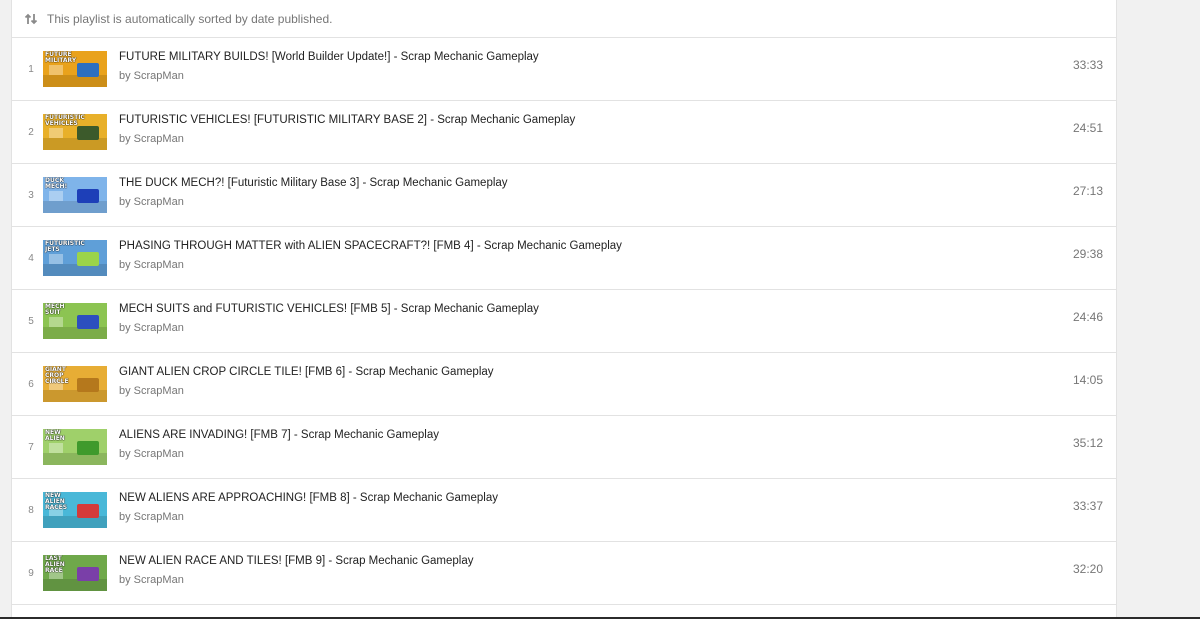 The height and width of the screenshot is (619, 1200). I want to click on video-thumbnail: DUCK MECH!, so click(75, 195).